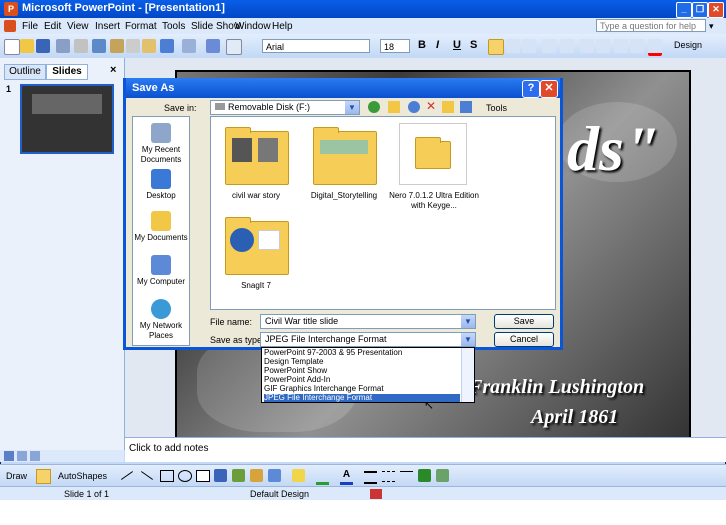 The height and width of the screenshot is (525, 726). Describe the element at coordinates (414, 107) in the screenshot. I see `search-web-icon` at that location.